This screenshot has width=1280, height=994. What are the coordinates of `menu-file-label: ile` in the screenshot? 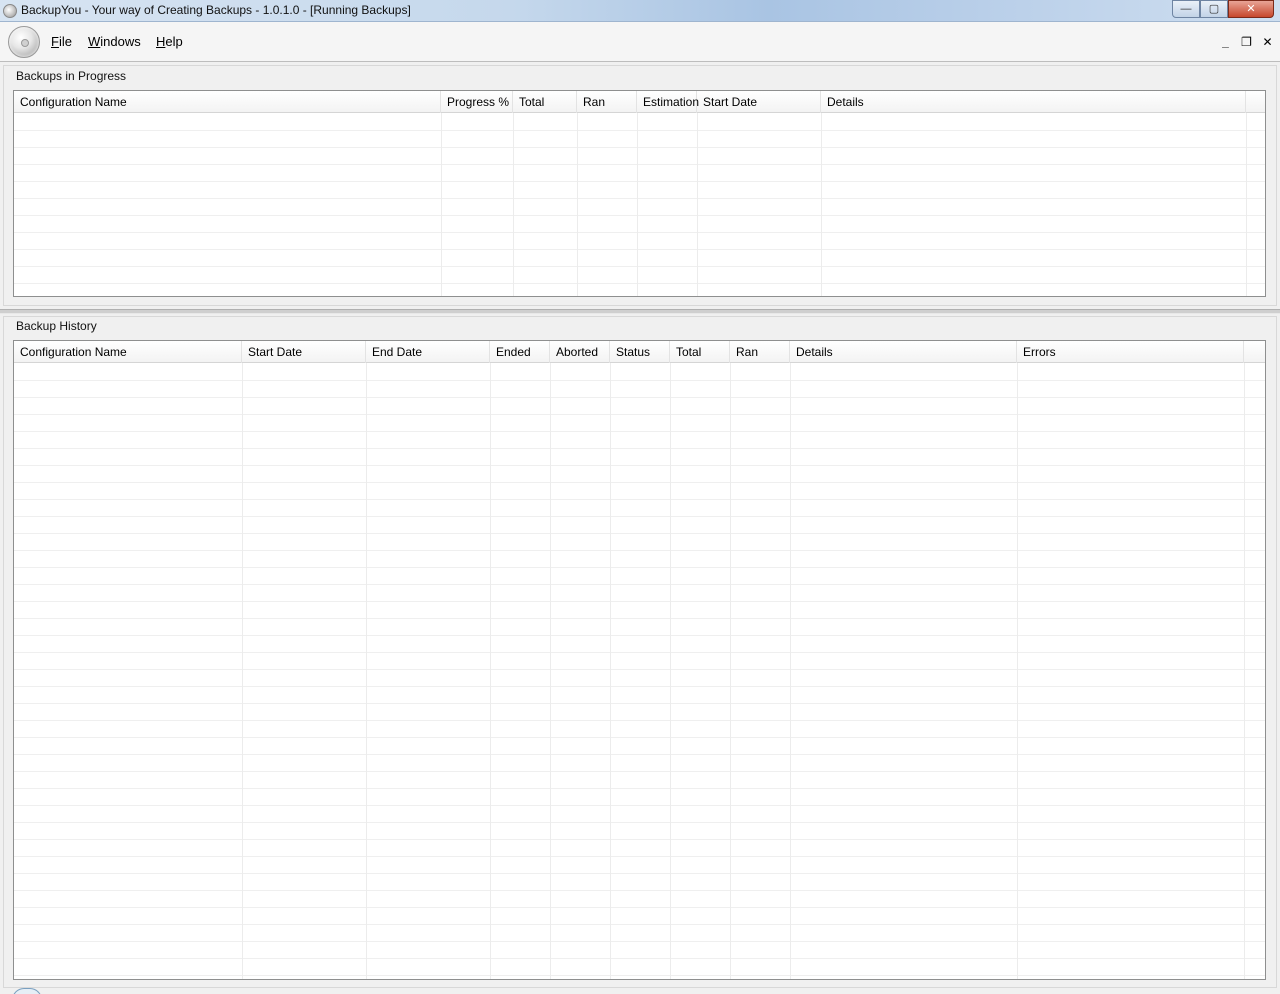 It's located at (65, 41).